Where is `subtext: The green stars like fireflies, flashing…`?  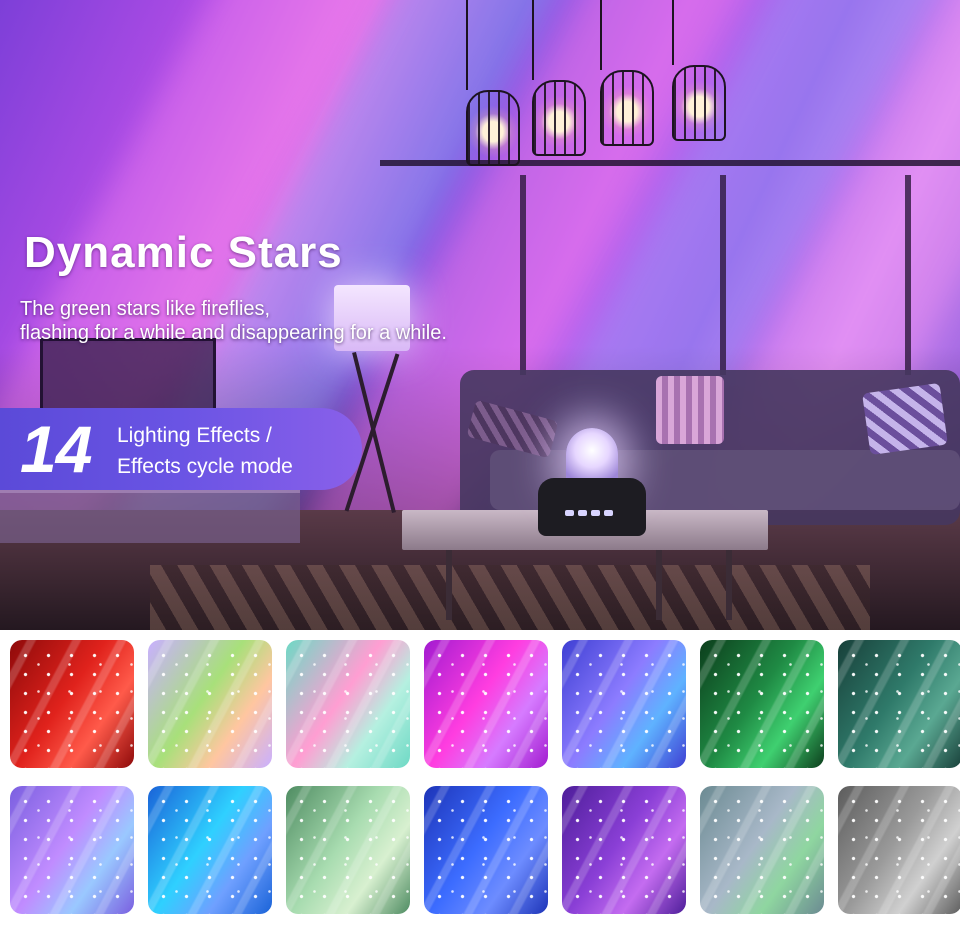 subtext: The green stars like fireflies, flashing… is located at coordinates (290, 321).